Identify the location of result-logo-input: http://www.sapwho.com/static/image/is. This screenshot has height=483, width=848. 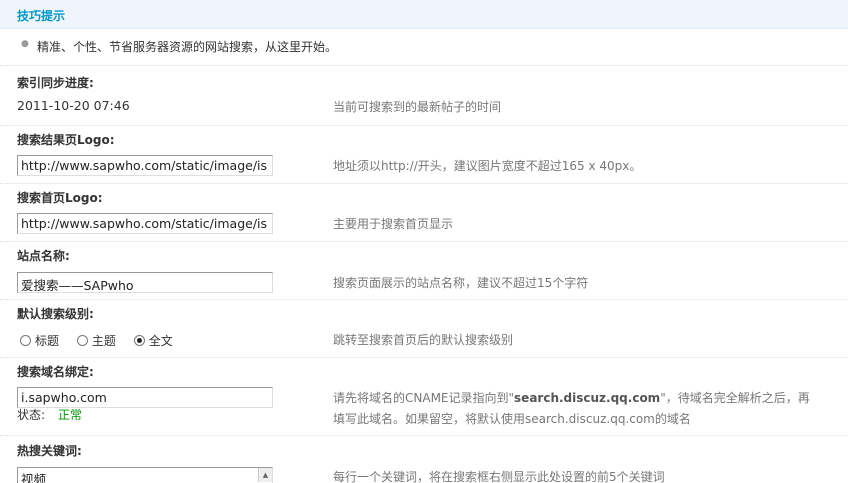
(145, 165).